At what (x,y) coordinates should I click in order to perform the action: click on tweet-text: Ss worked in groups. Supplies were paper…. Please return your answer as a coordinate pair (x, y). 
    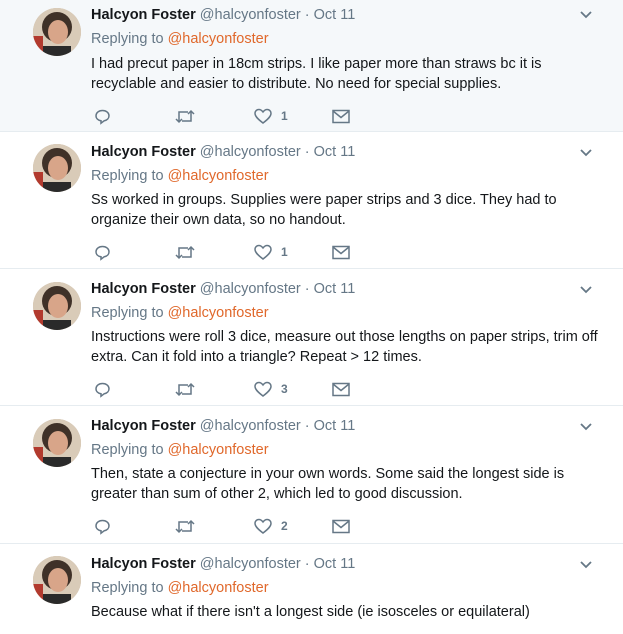
    Looking at the image, I should click on (324, 210).